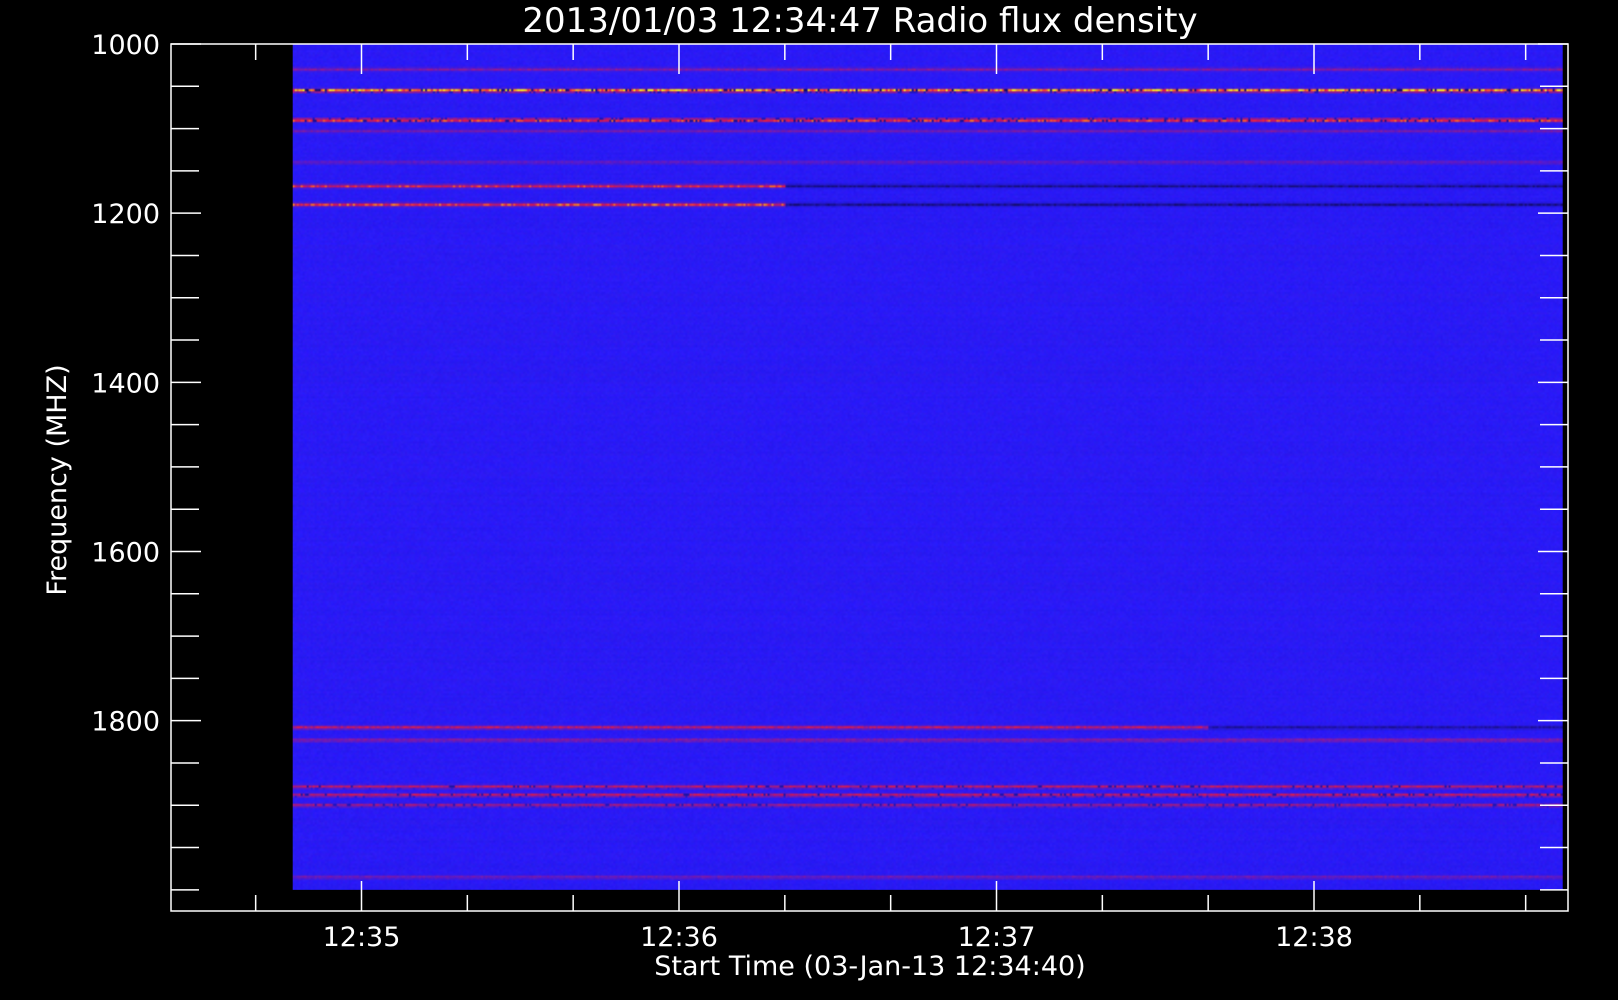 This screenshot has height=1000, width=1618. Describe the element at coordinates (125, 214) in the screenshot. I see `y-tick-label: 1200` at that location.